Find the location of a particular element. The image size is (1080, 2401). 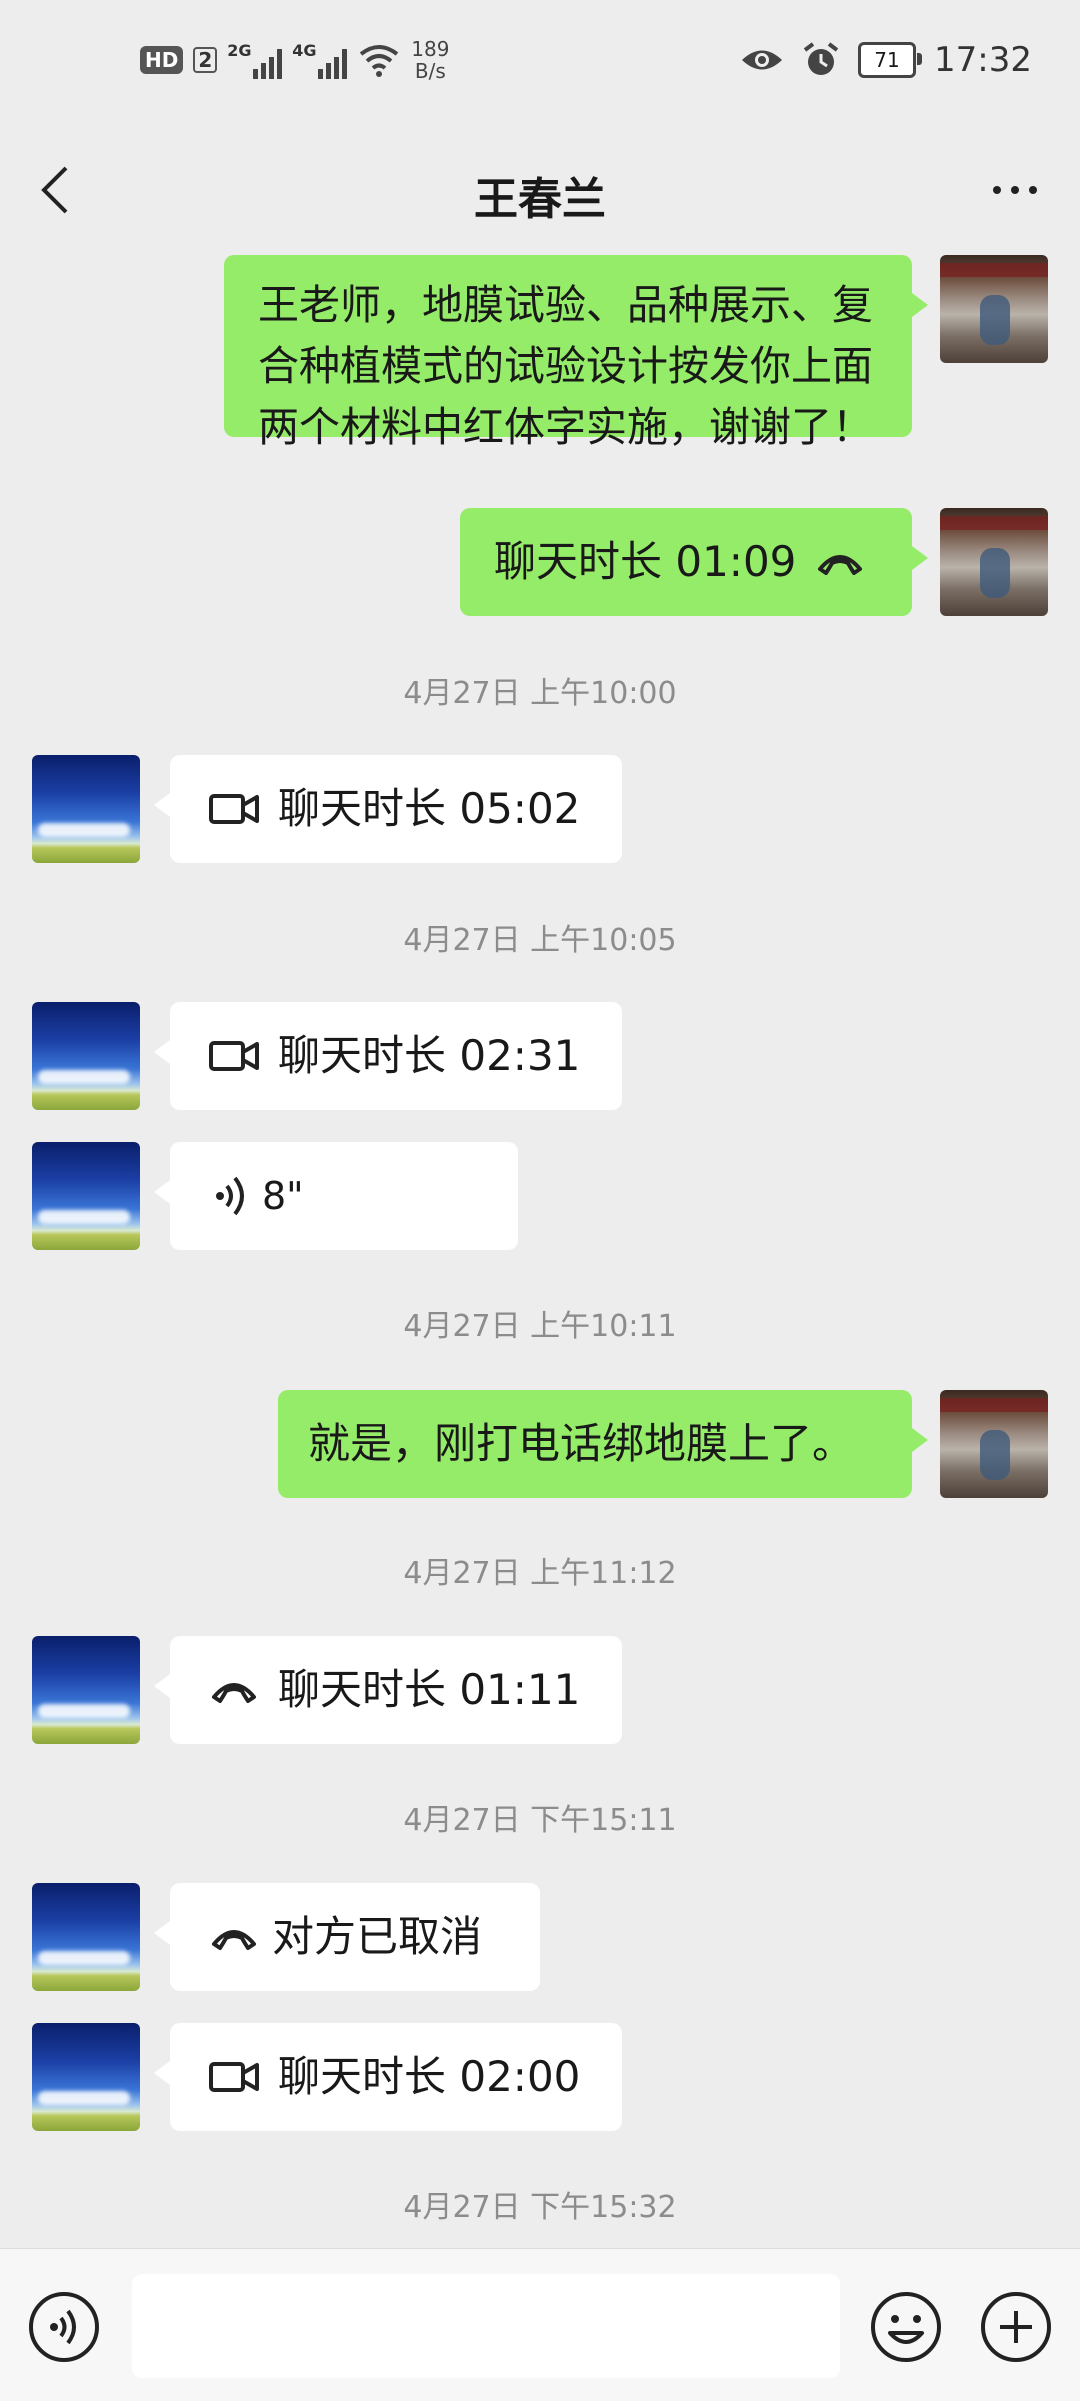

voice-duration: 8" is located at coordinates (283, 1196).